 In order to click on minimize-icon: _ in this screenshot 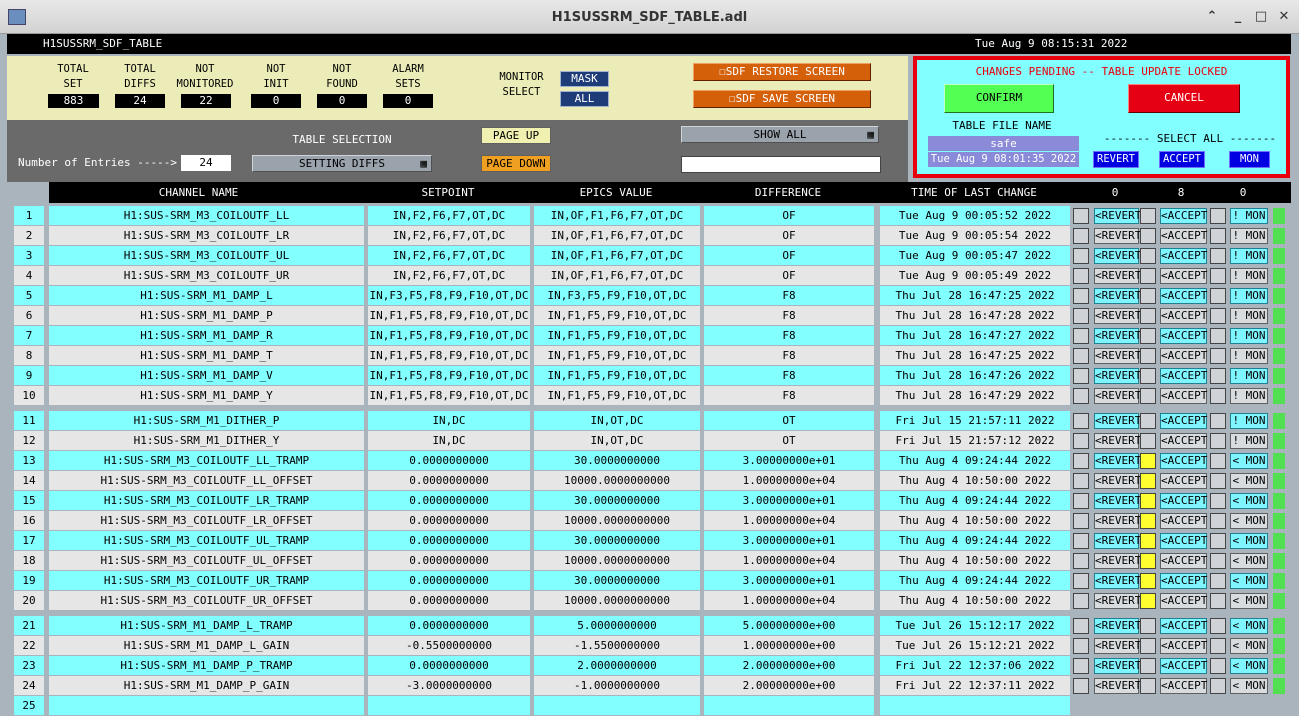, I will do `click(1238, 17)`.